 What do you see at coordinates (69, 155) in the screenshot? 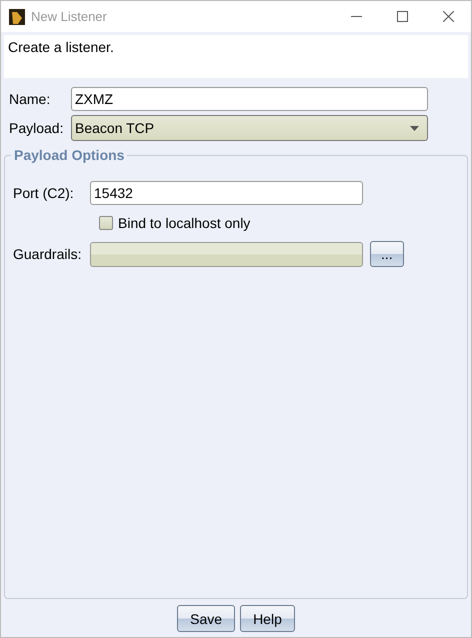
I see `panel-title: Payload Options` at bounding box center [69, 155].